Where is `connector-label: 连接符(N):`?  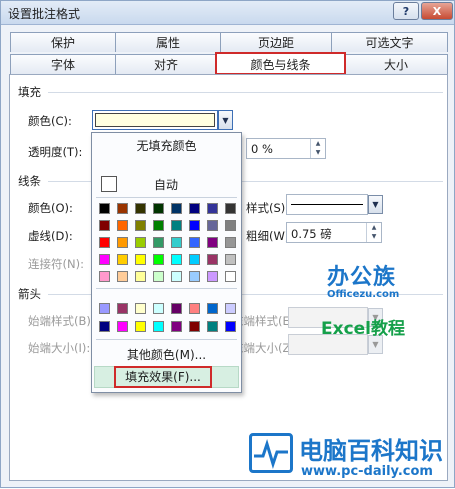
connector-label: 连接符(N): is located at coordinates (56, 264).